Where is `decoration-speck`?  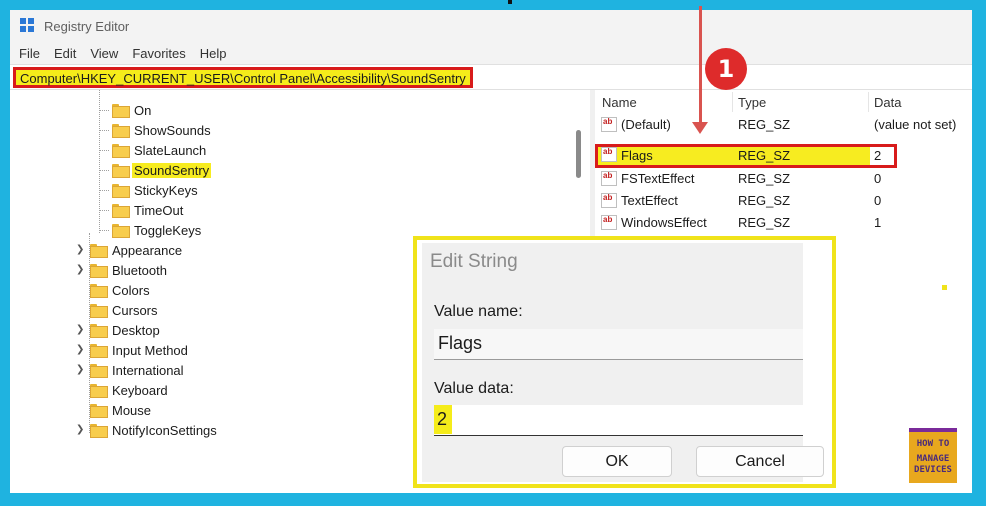
decoration-speck is located at coordinates (944, 287).